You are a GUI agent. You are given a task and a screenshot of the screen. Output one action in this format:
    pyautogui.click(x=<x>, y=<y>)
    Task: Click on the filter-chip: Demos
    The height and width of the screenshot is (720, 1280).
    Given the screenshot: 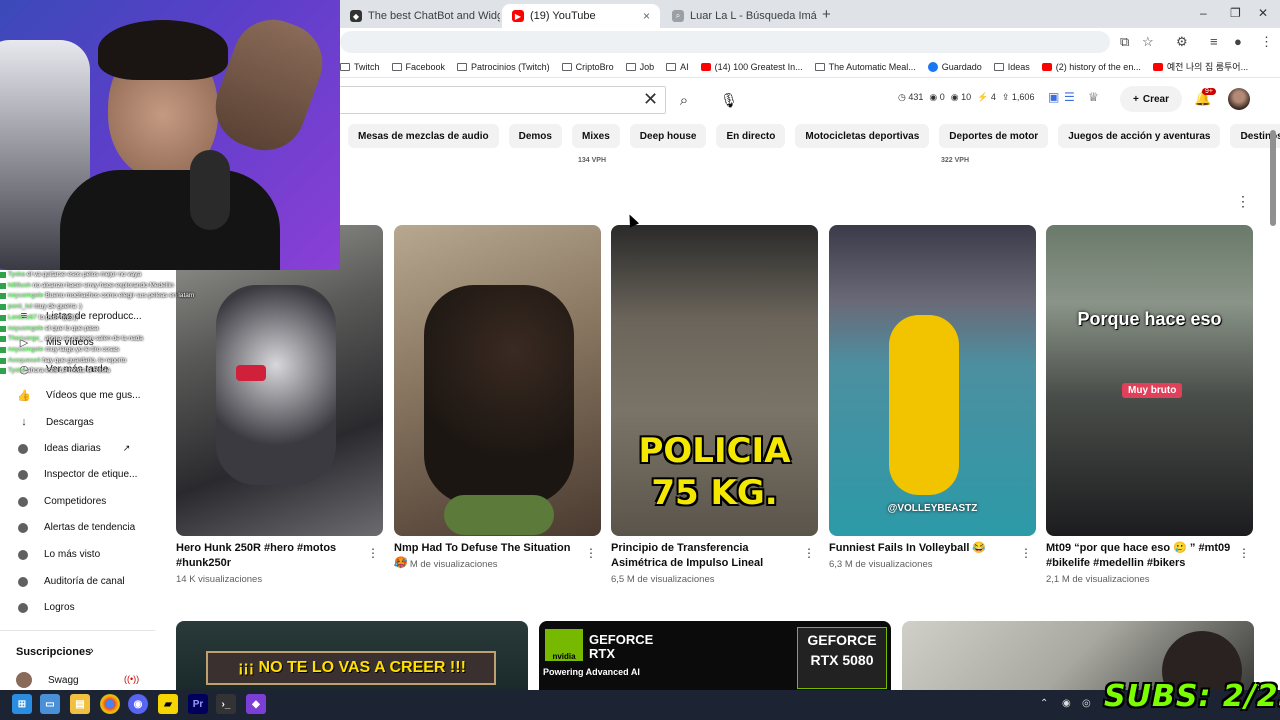 What is the action you would take?
    pyautogui.click(x=535, y=136)
    